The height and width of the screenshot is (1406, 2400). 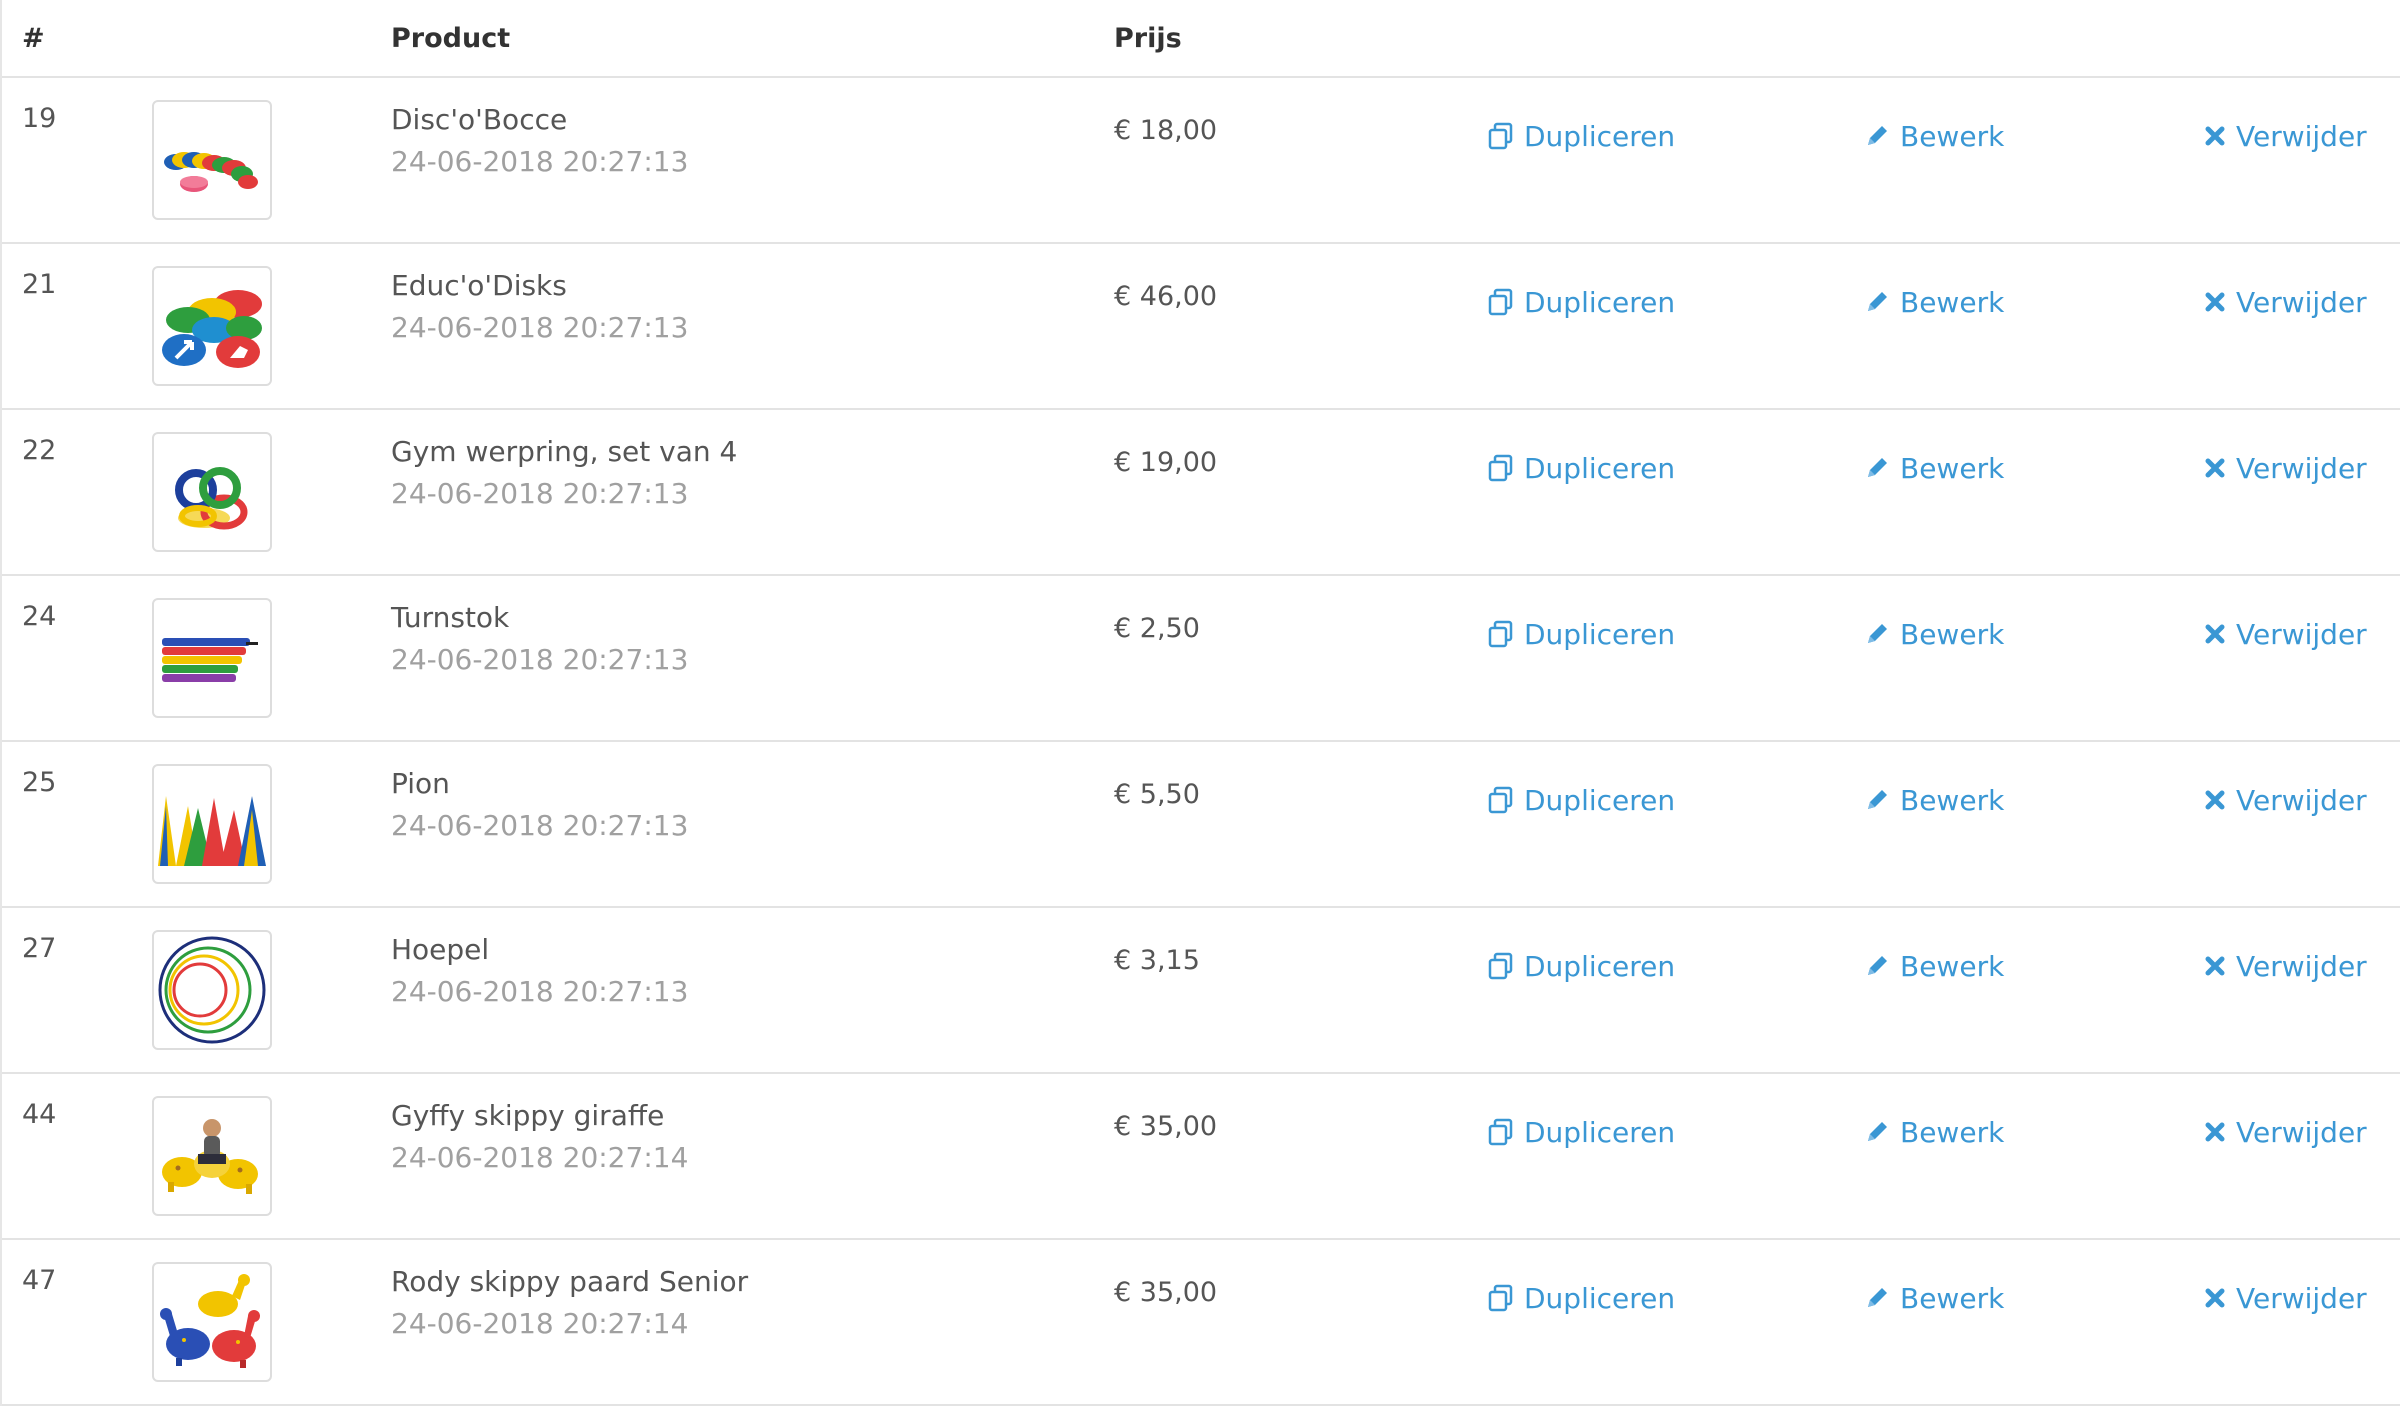 What do you see at coordinates (212, 326) in the screenshot?
I see `educ-disks-image` at bounding box center [212, 326].